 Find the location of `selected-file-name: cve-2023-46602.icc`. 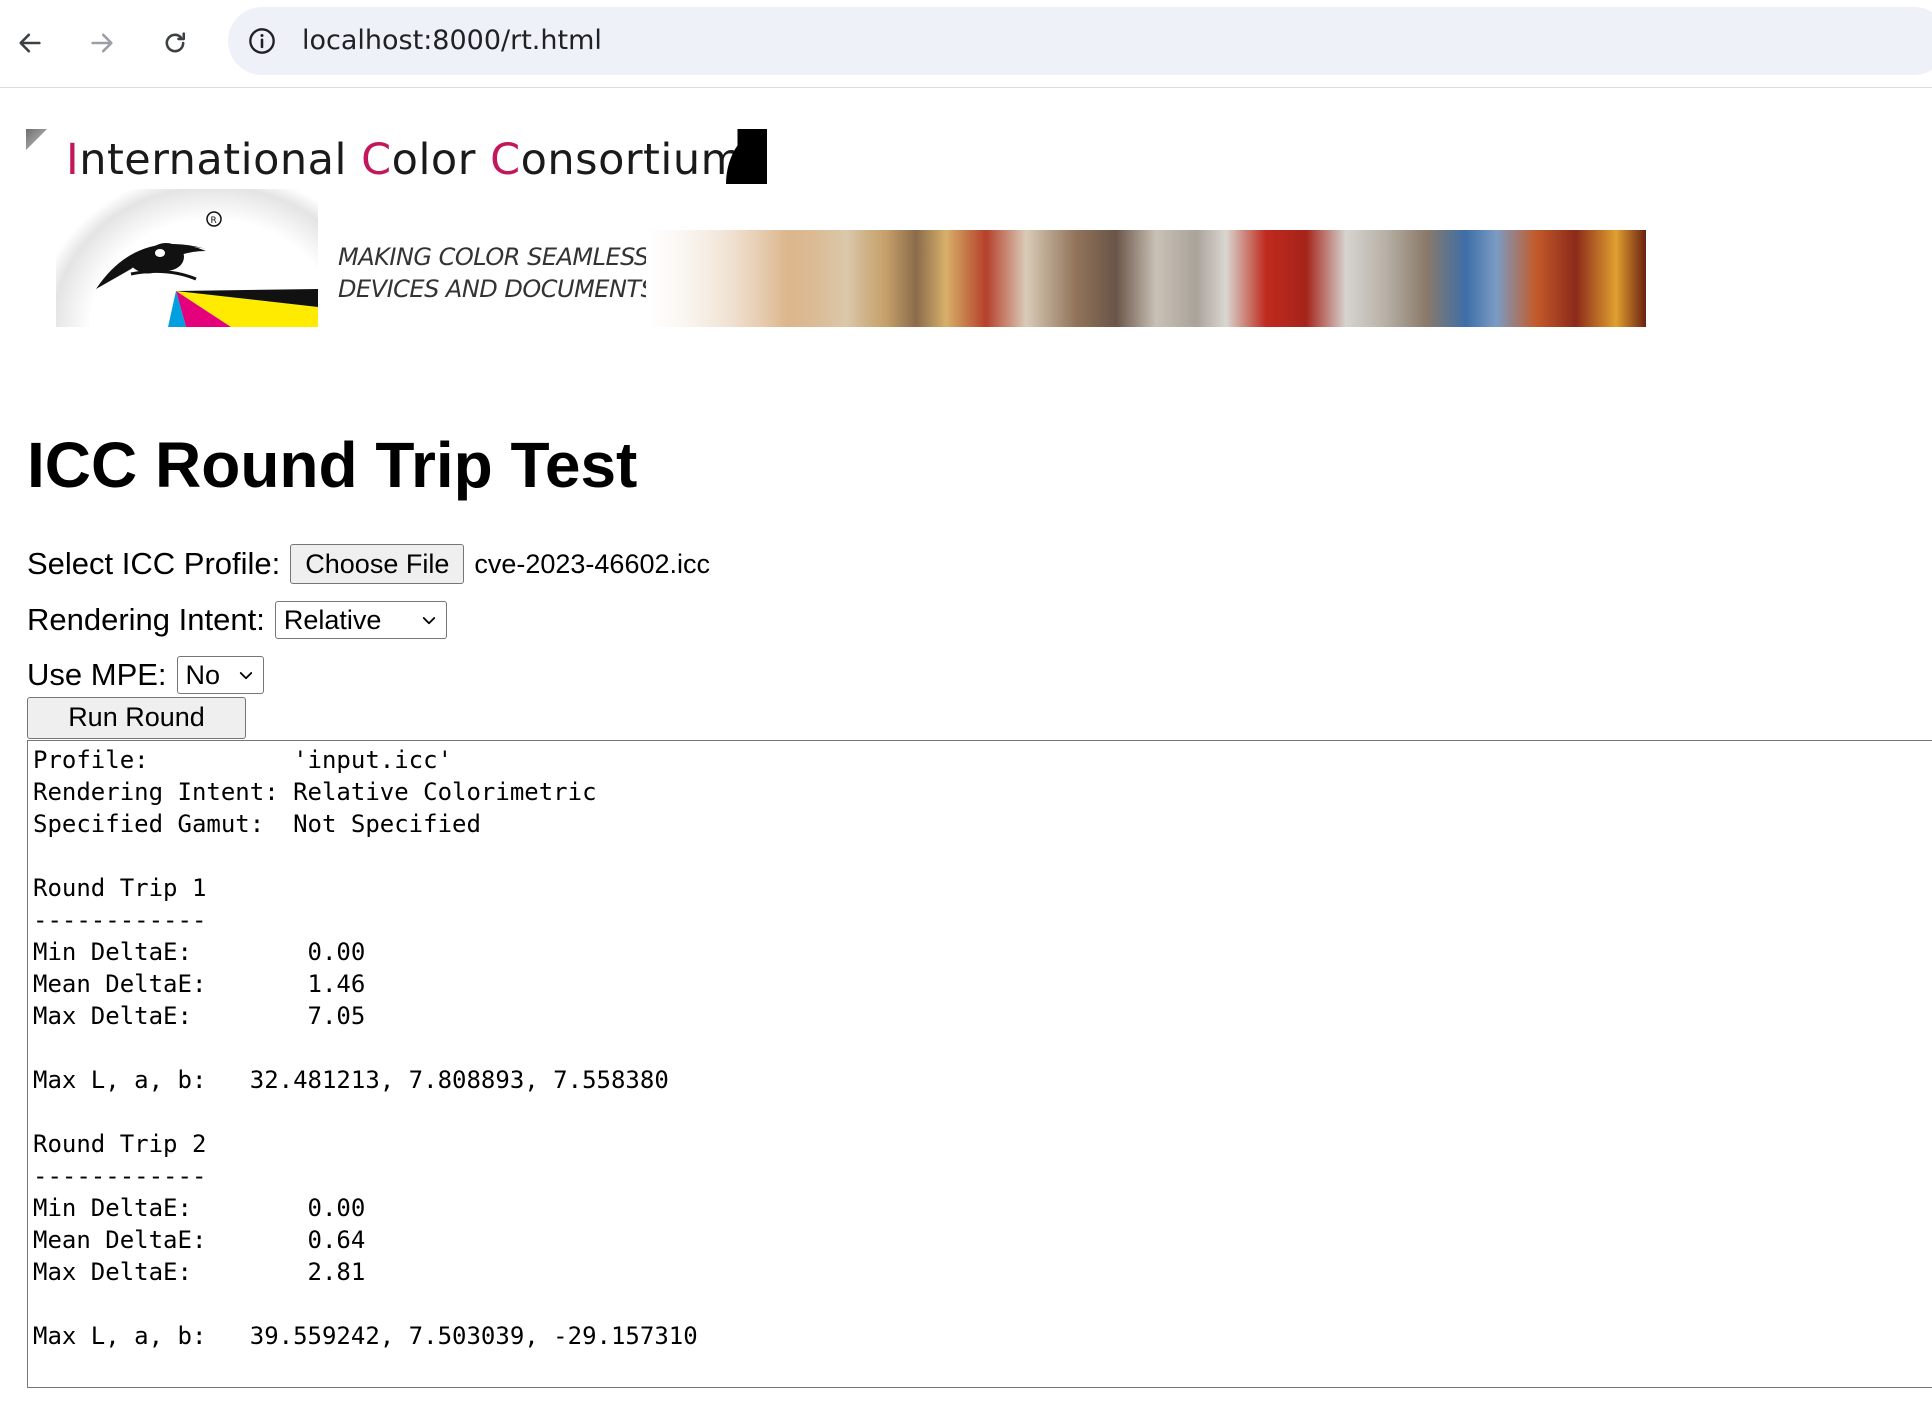

selected-file-name: cve-2023-46602.icc is located at coordinates (592, 563).